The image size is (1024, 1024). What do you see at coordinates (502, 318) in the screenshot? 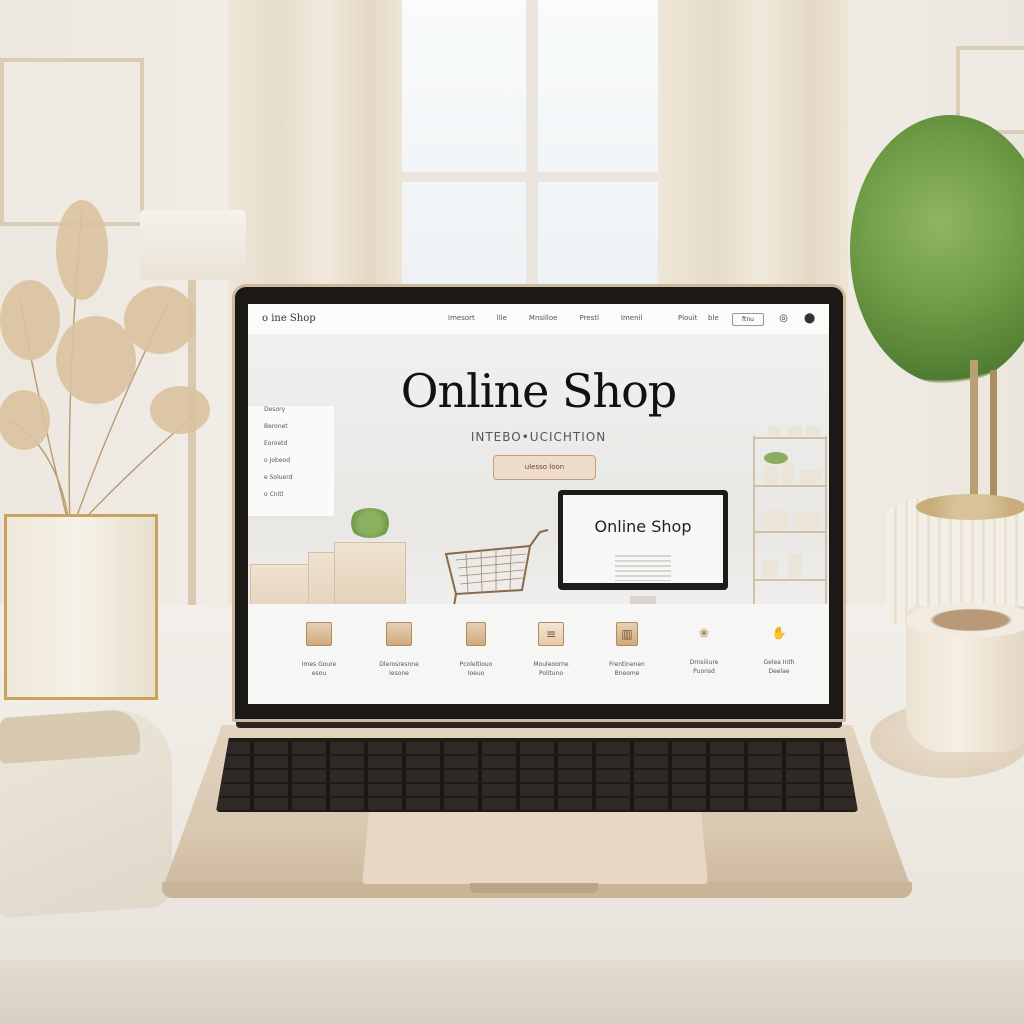
I see `nav-link: llle` at bounding box center [502, 318].